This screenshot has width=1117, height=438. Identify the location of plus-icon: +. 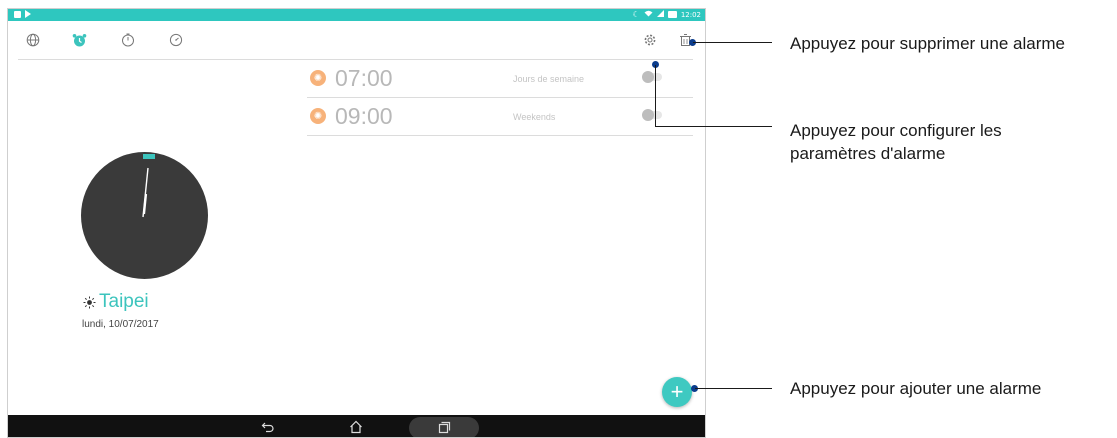
(677, 391).